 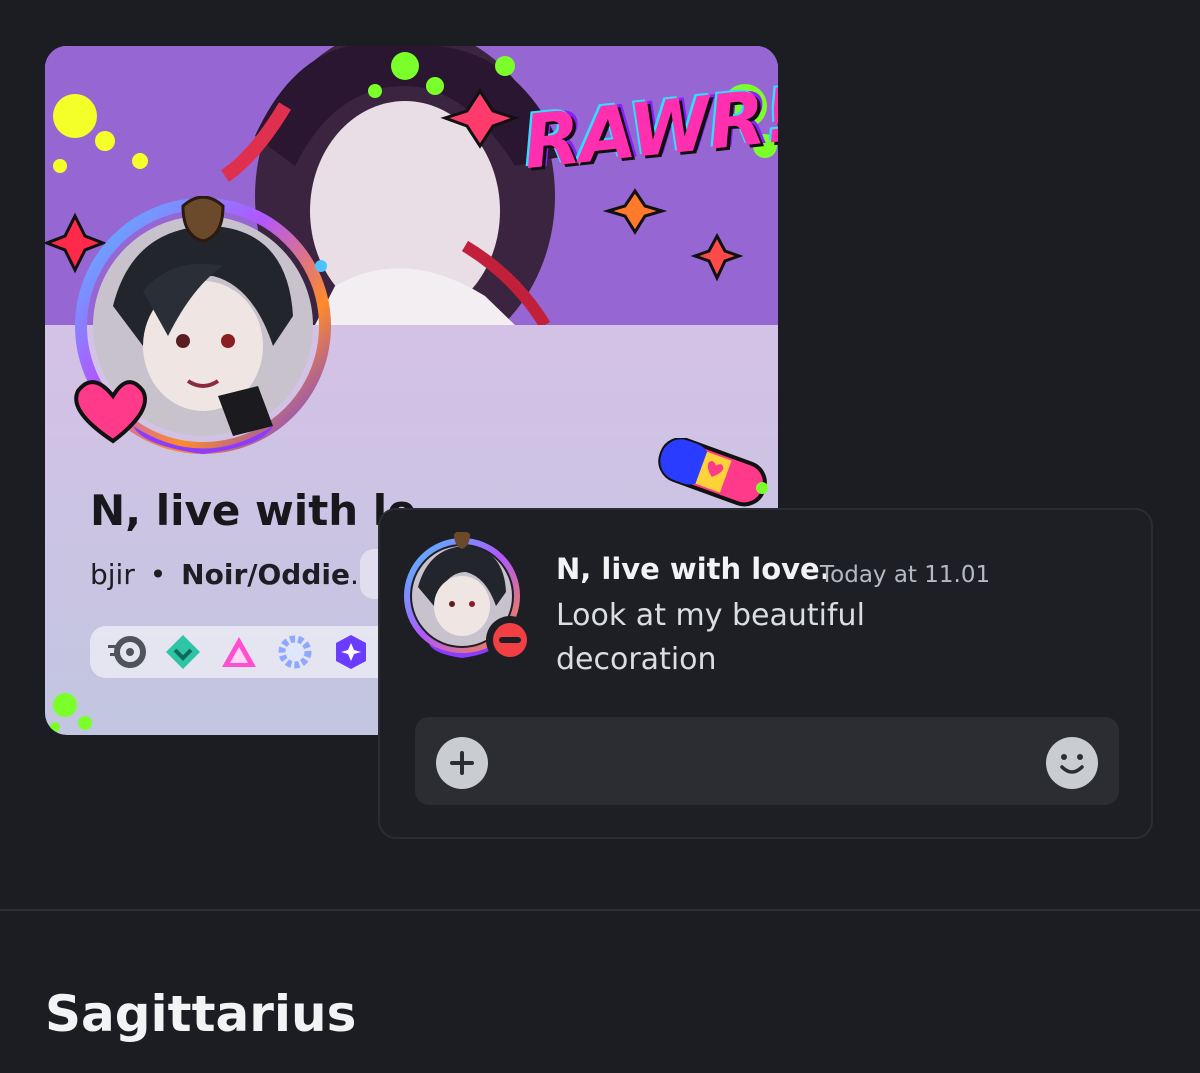 What do you see at coordinates (693, 569) in the screenshot?
I see `message-author: N, live with love.` at bounding box center [693, 569].